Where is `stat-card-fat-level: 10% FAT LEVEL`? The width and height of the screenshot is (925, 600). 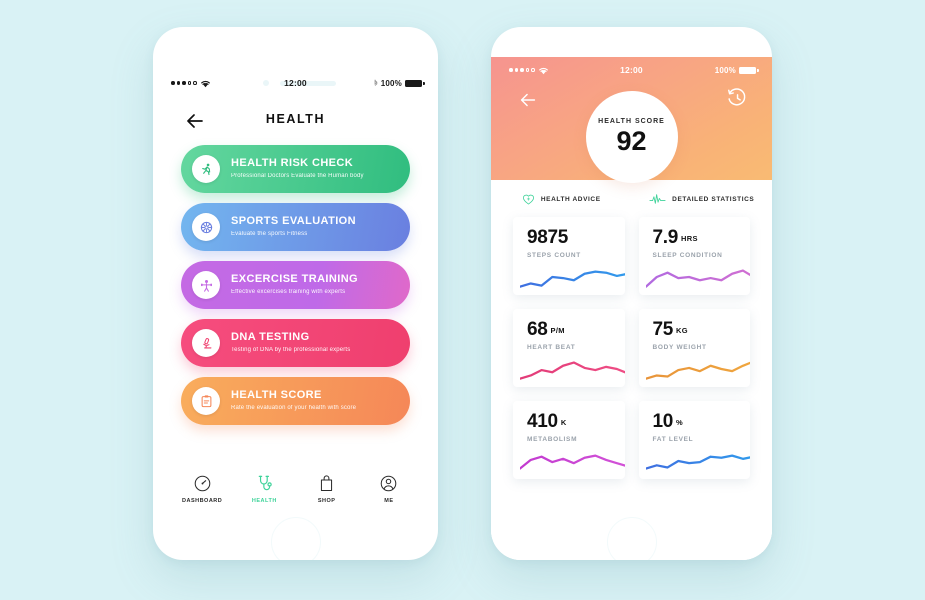 stat-card-fat-level: 10% FAT LEVEL is located at coordinates (694, 440).